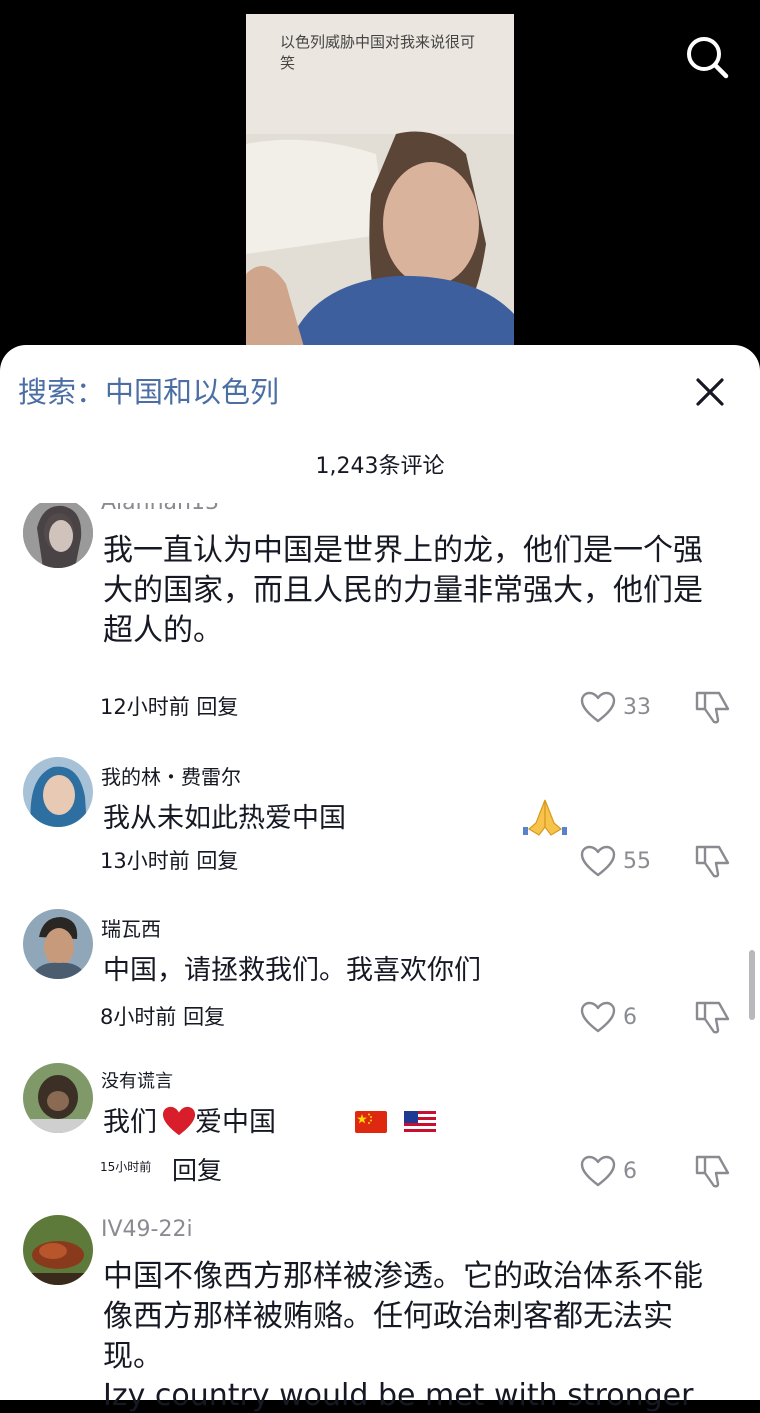 The width and height of the screenshot is (760, 1413). I want to click on comment-meta: 15小时前 回复, so click(161, 1169).